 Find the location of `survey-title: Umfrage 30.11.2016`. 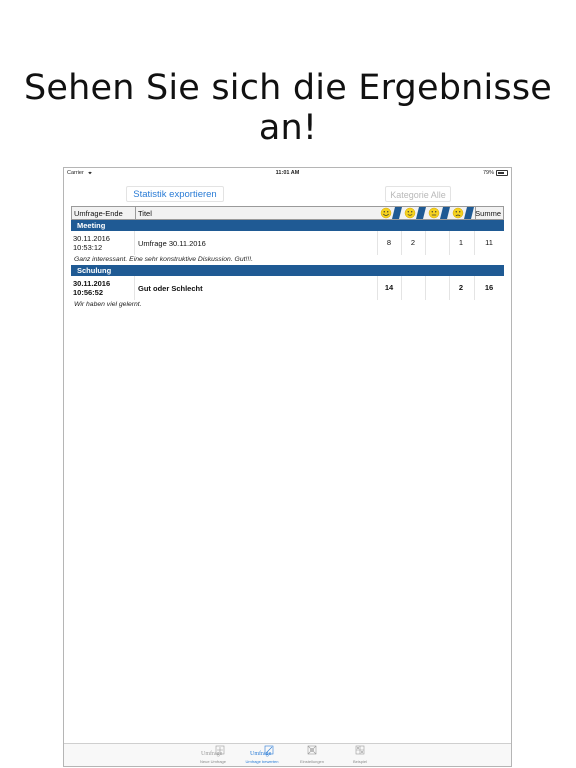

survey-title: Umfrage 30.11.2016 is located at coordinates (172, 243).